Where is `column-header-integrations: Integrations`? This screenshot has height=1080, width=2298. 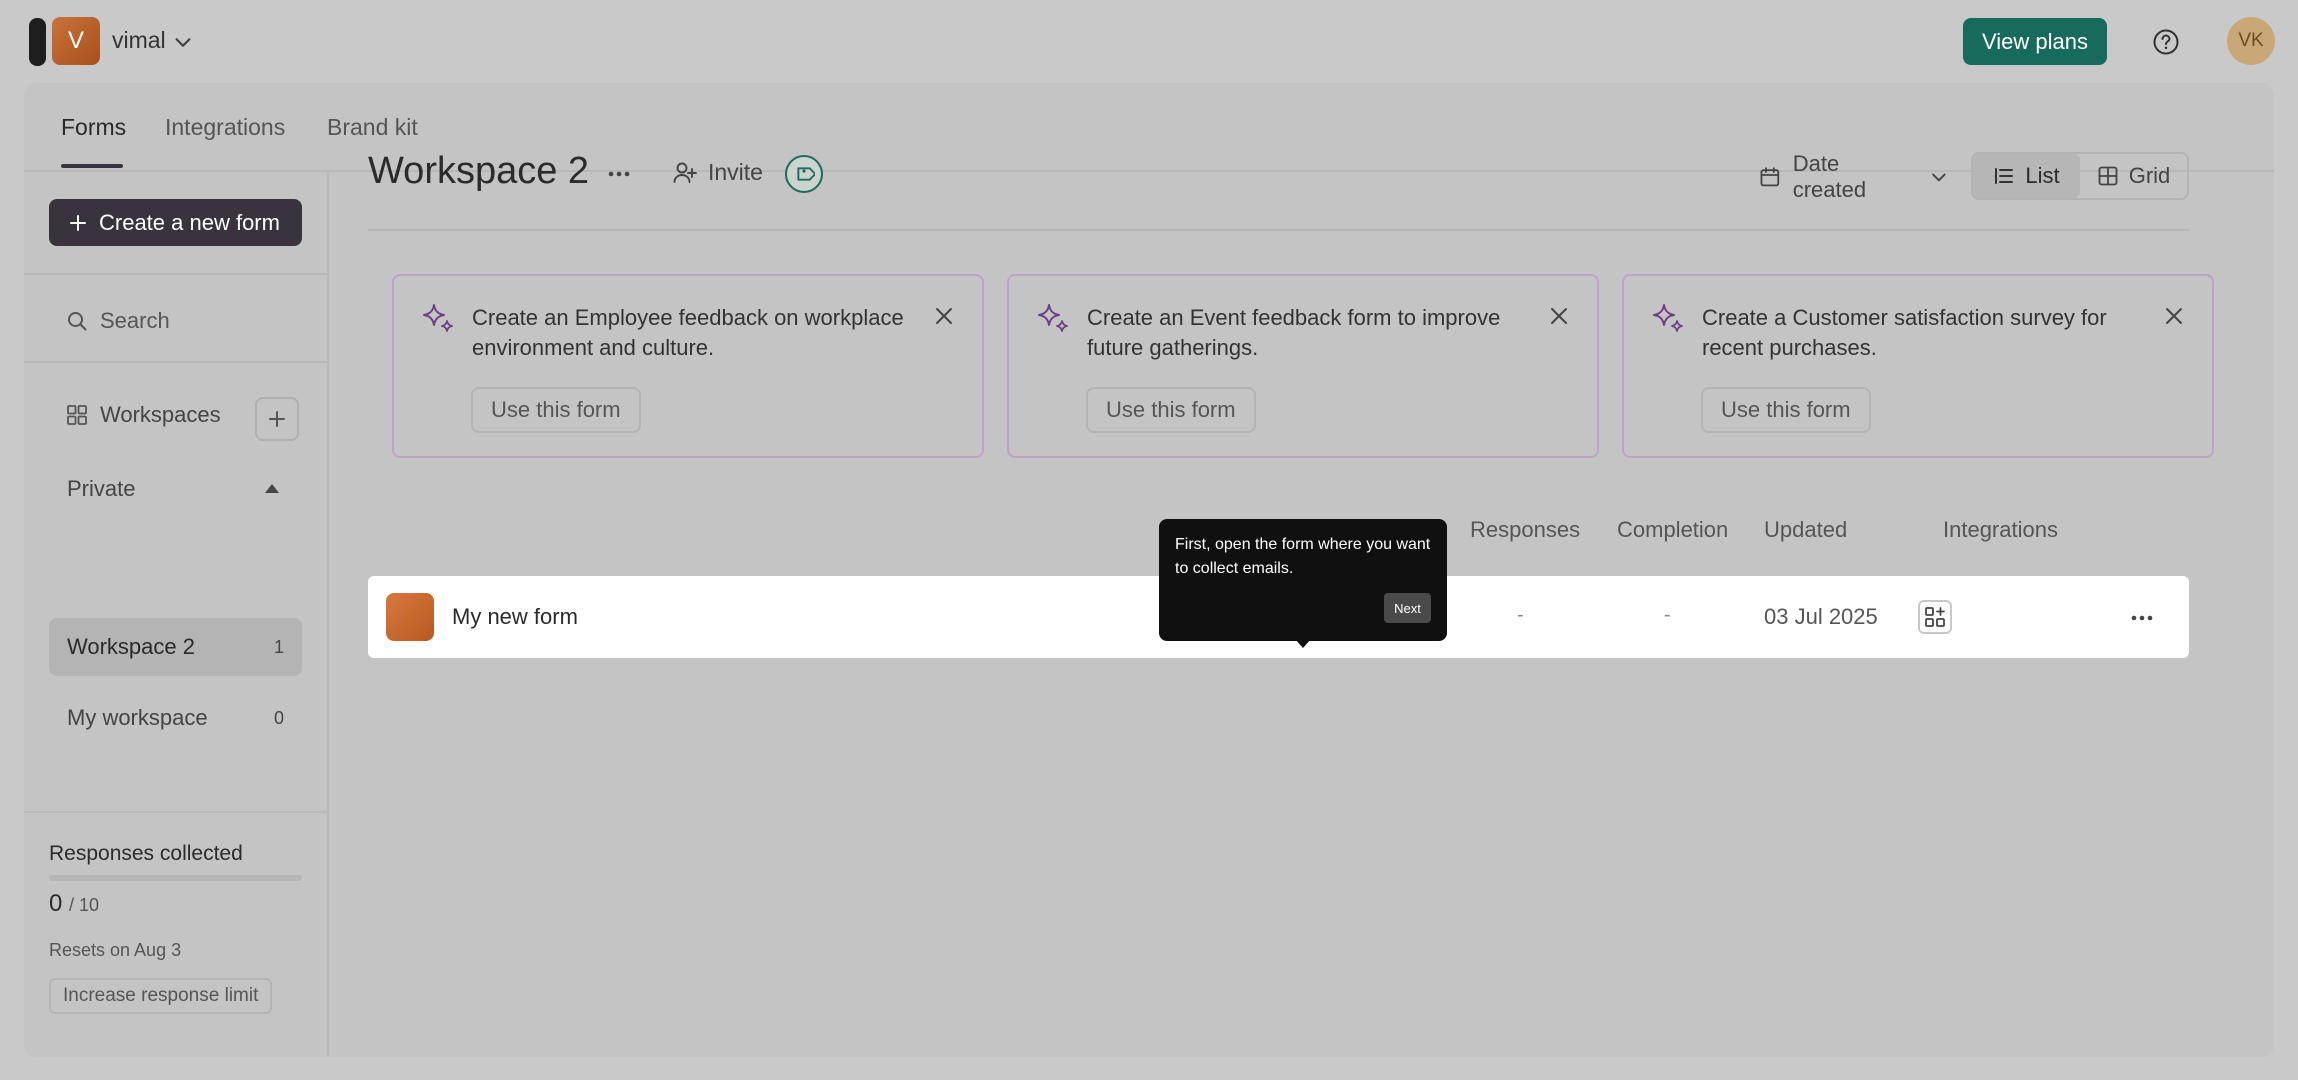
column-header-integrations: Integrations is located at coordinates (2000, 530).